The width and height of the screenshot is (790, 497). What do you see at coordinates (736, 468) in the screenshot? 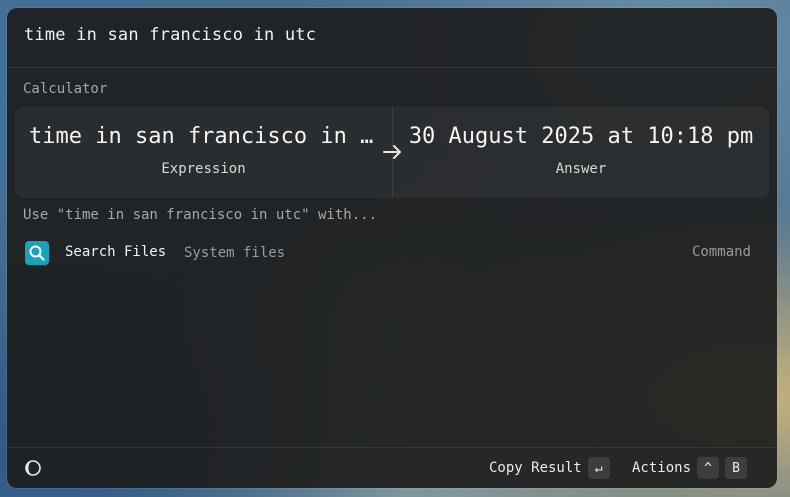
I see `b-key: B` at bounding box center [736, 468].